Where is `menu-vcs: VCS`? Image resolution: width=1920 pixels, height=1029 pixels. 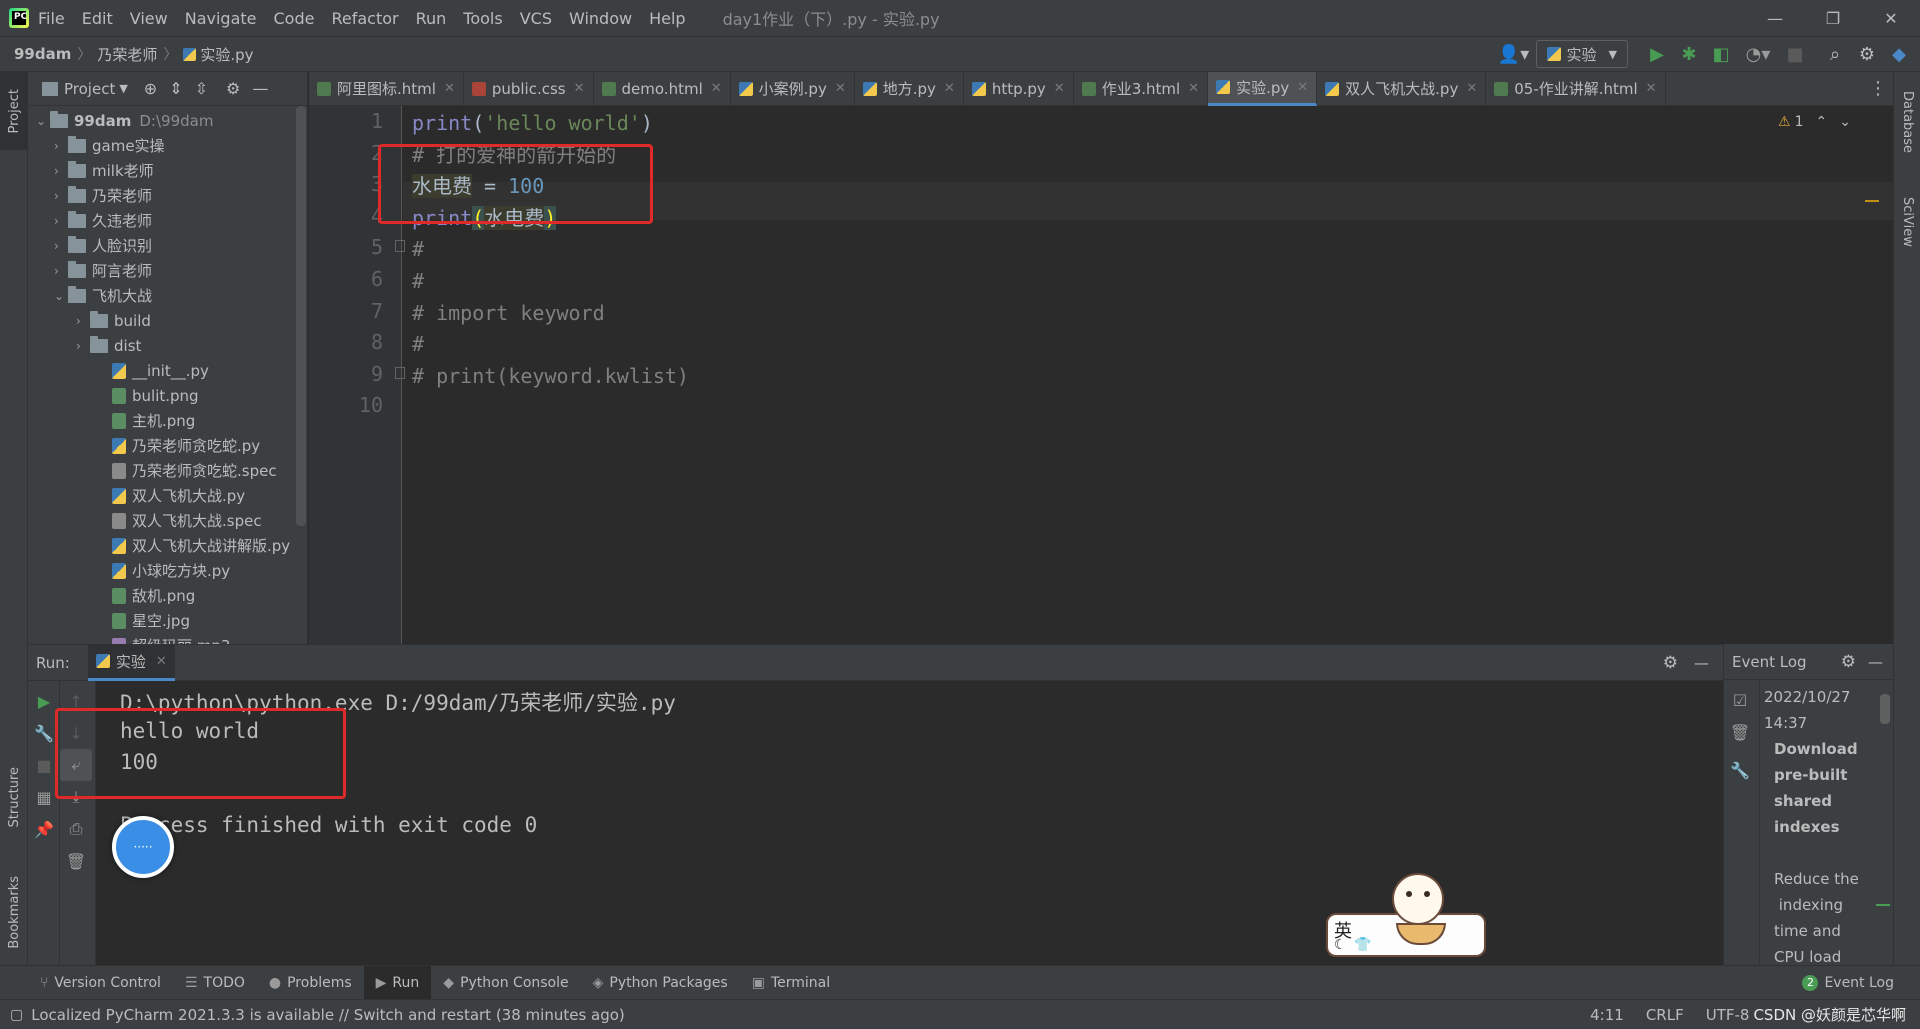
menu-vcs: VCS is located at coordinates (536, 18).